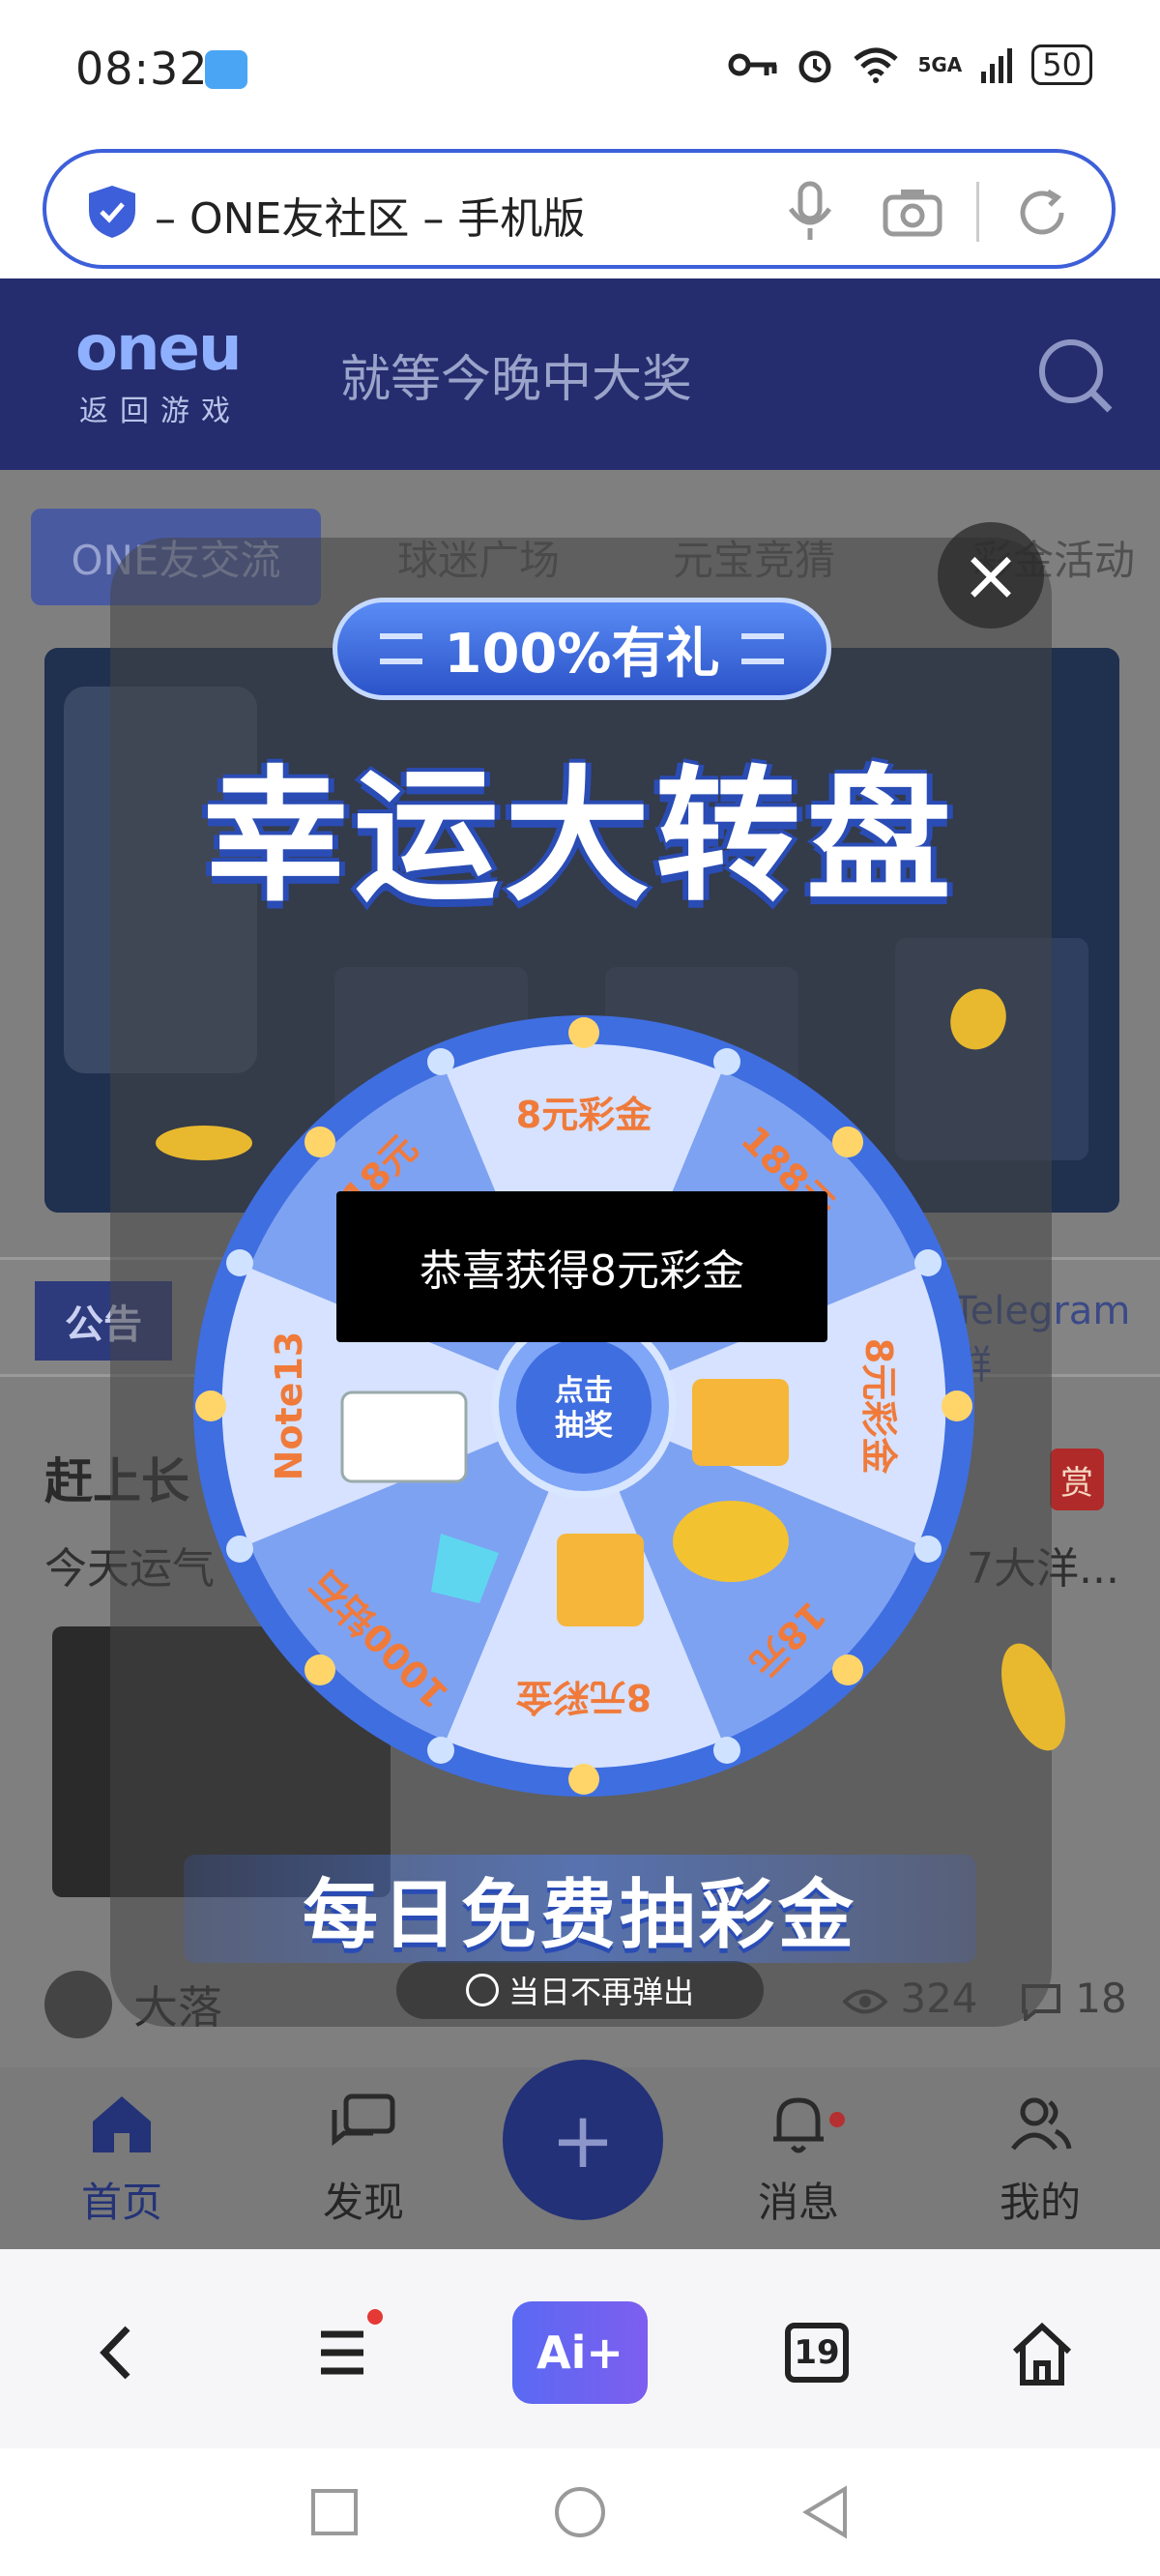  What do you see at coordinates (798, 2202) in the screenshot?
I see `nav-messages-label: 消息` at bounding box center [798, 2202].